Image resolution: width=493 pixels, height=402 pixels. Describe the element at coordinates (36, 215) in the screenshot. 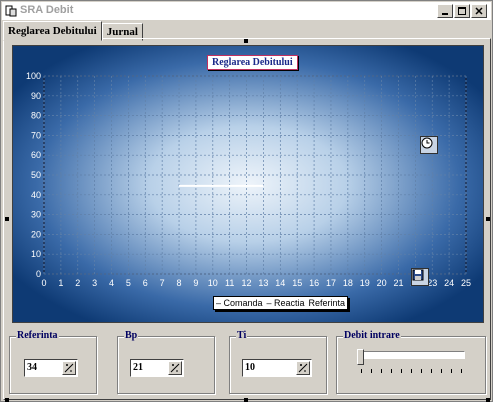

I see `y-tick-label: 30` at that location.